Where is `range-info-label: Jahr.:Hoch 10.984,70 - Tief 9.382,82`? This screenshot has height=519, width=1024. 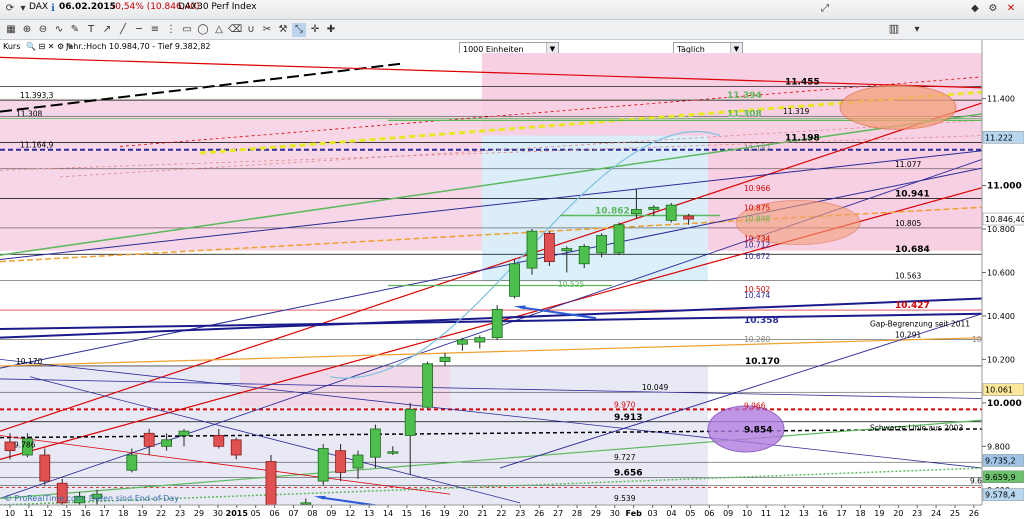 range-info-label: Jahr.:Hoch 10.984,70 - Tief 9.382,82 is located at coordinates (138, 46).